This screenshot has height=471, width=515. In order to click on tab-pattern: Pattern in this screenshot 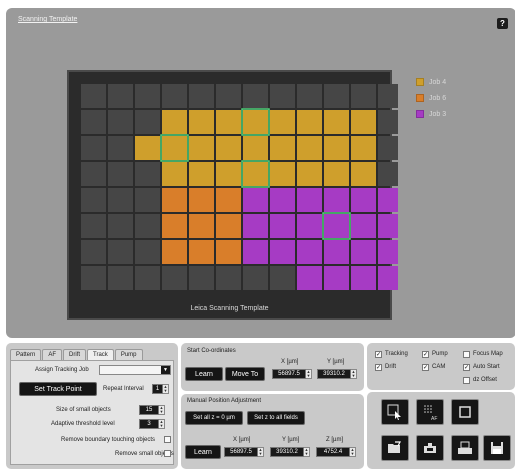, I will do `click(26, 354)`.